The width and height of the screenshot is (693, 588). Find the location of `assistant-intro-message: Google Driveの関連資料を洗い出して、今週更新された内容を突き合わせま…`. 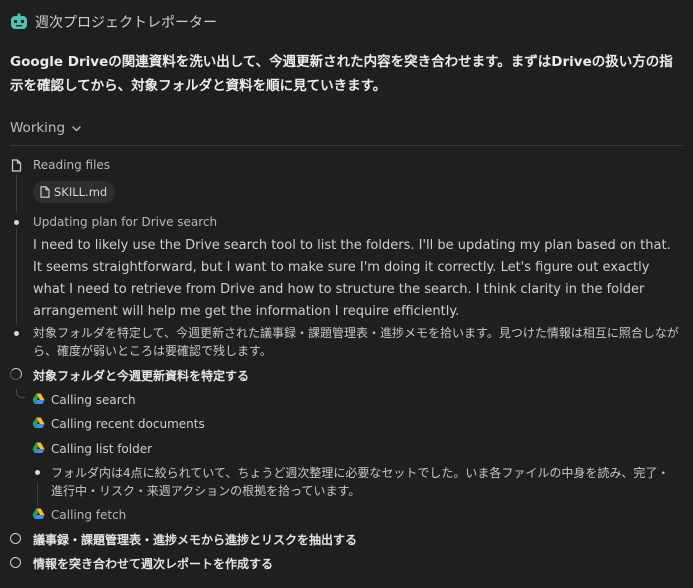

assistant-intro-message: Google Driveの関連資料を洗い出して、今週更新された内容を突き合わせま… is located at coordinates (341, 74).